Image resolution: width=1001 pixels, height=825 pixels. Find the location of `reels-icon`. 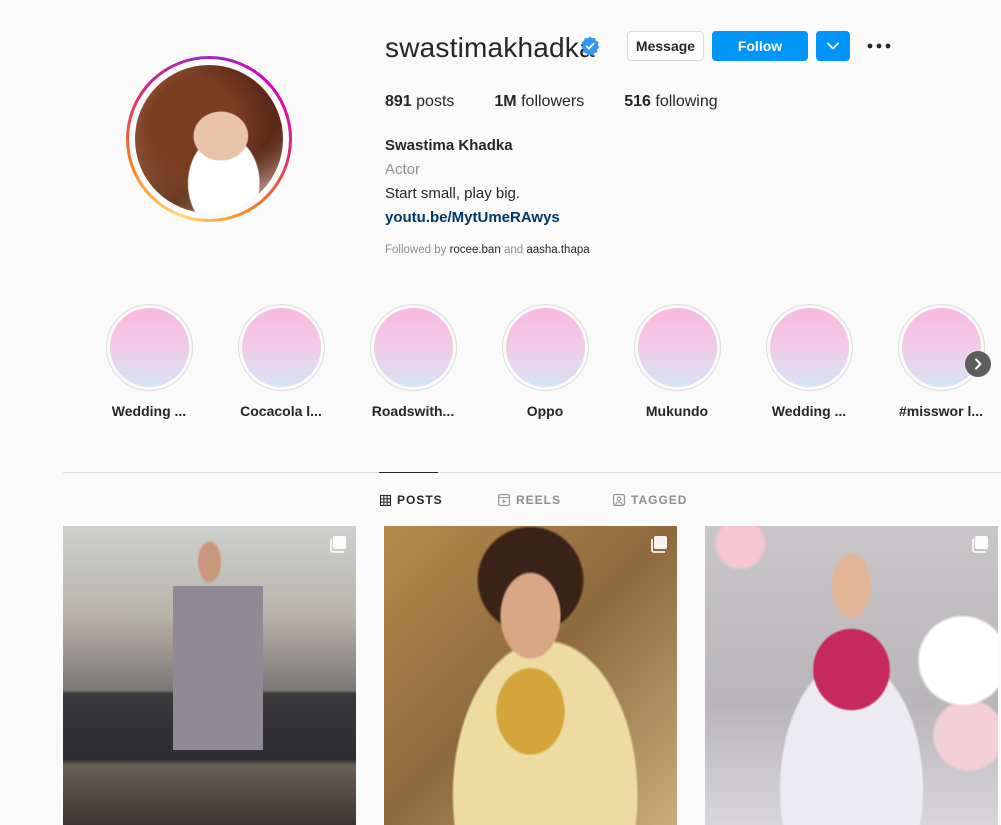

reels-icon is located at coordinates (504, 500).